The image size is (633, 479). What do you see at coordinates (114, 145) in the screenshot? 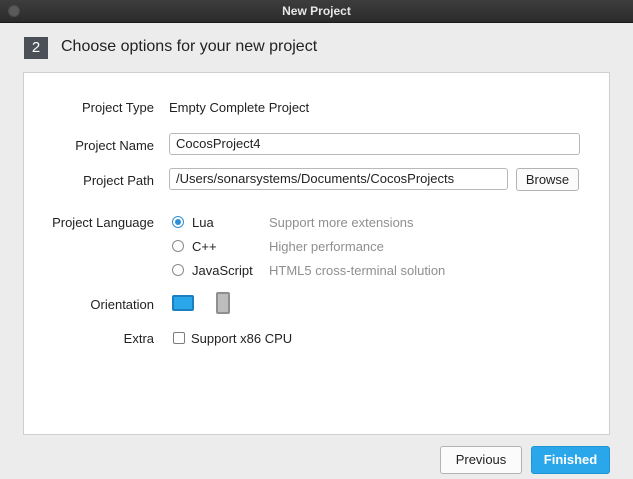
I see `project-name-label: Project Name` at bounding box center [114, 145].